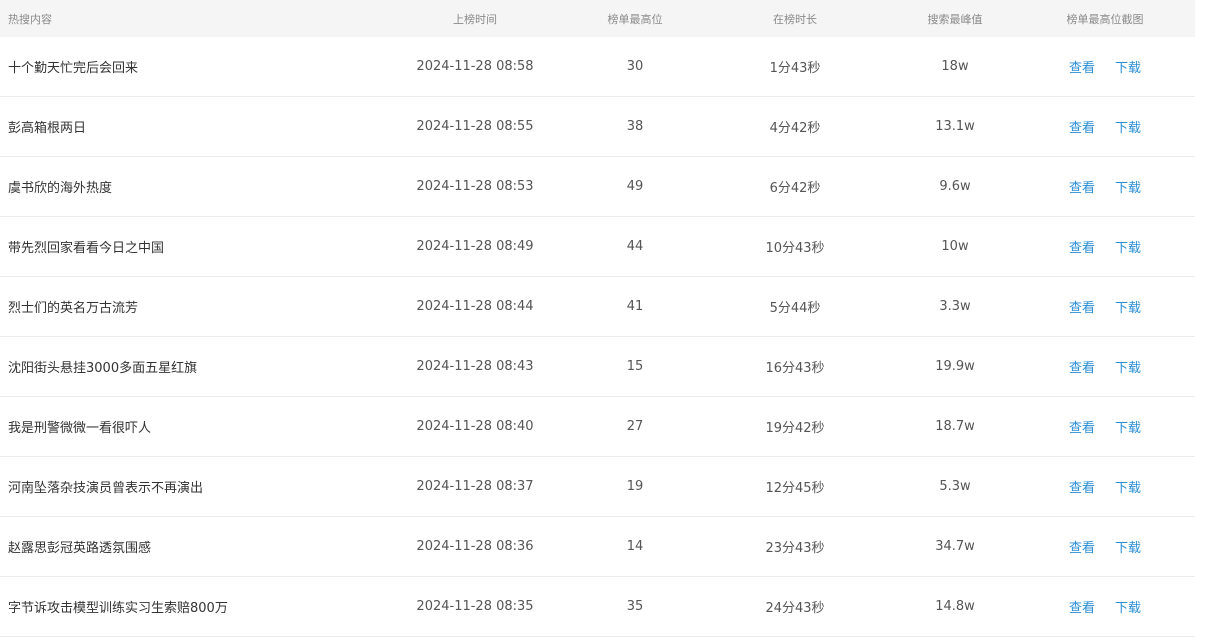 The width and height of the screenshot is (1218, 640). What do you see at coordinates (475, 306) in the screenshot?
I see `row-time: 2024-11-28 08:44` at bounding box center [475, 306].